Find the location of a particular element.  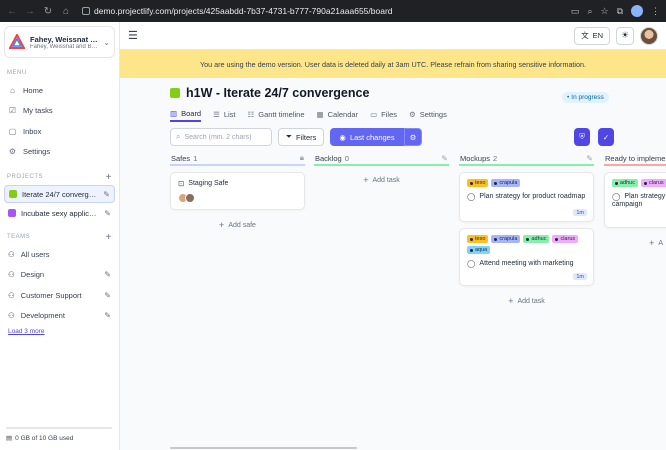

estimate-badge: 1m is located at coordinates (580, 212).